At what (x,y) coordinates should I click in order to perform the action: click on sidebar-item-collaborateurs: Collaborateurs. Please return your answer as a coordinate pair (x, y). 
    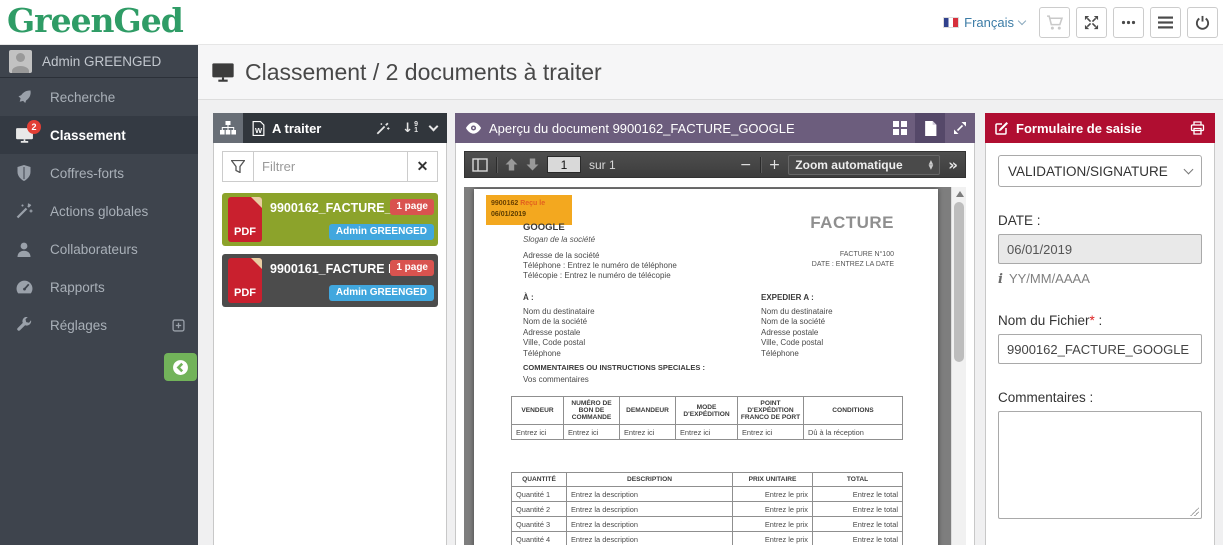
    Looking at the image, I should click on (99, 249).